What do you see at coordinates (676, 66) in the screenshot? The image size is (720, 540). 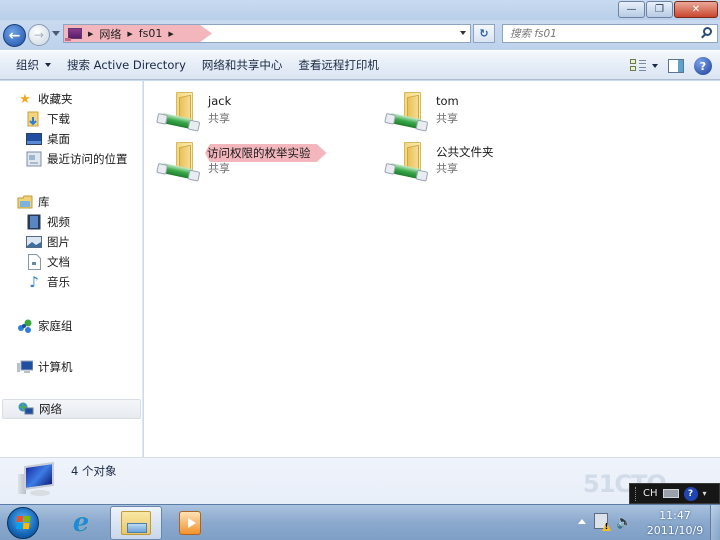 I see `preview-pane-icon` at bounding box center [676, 66].